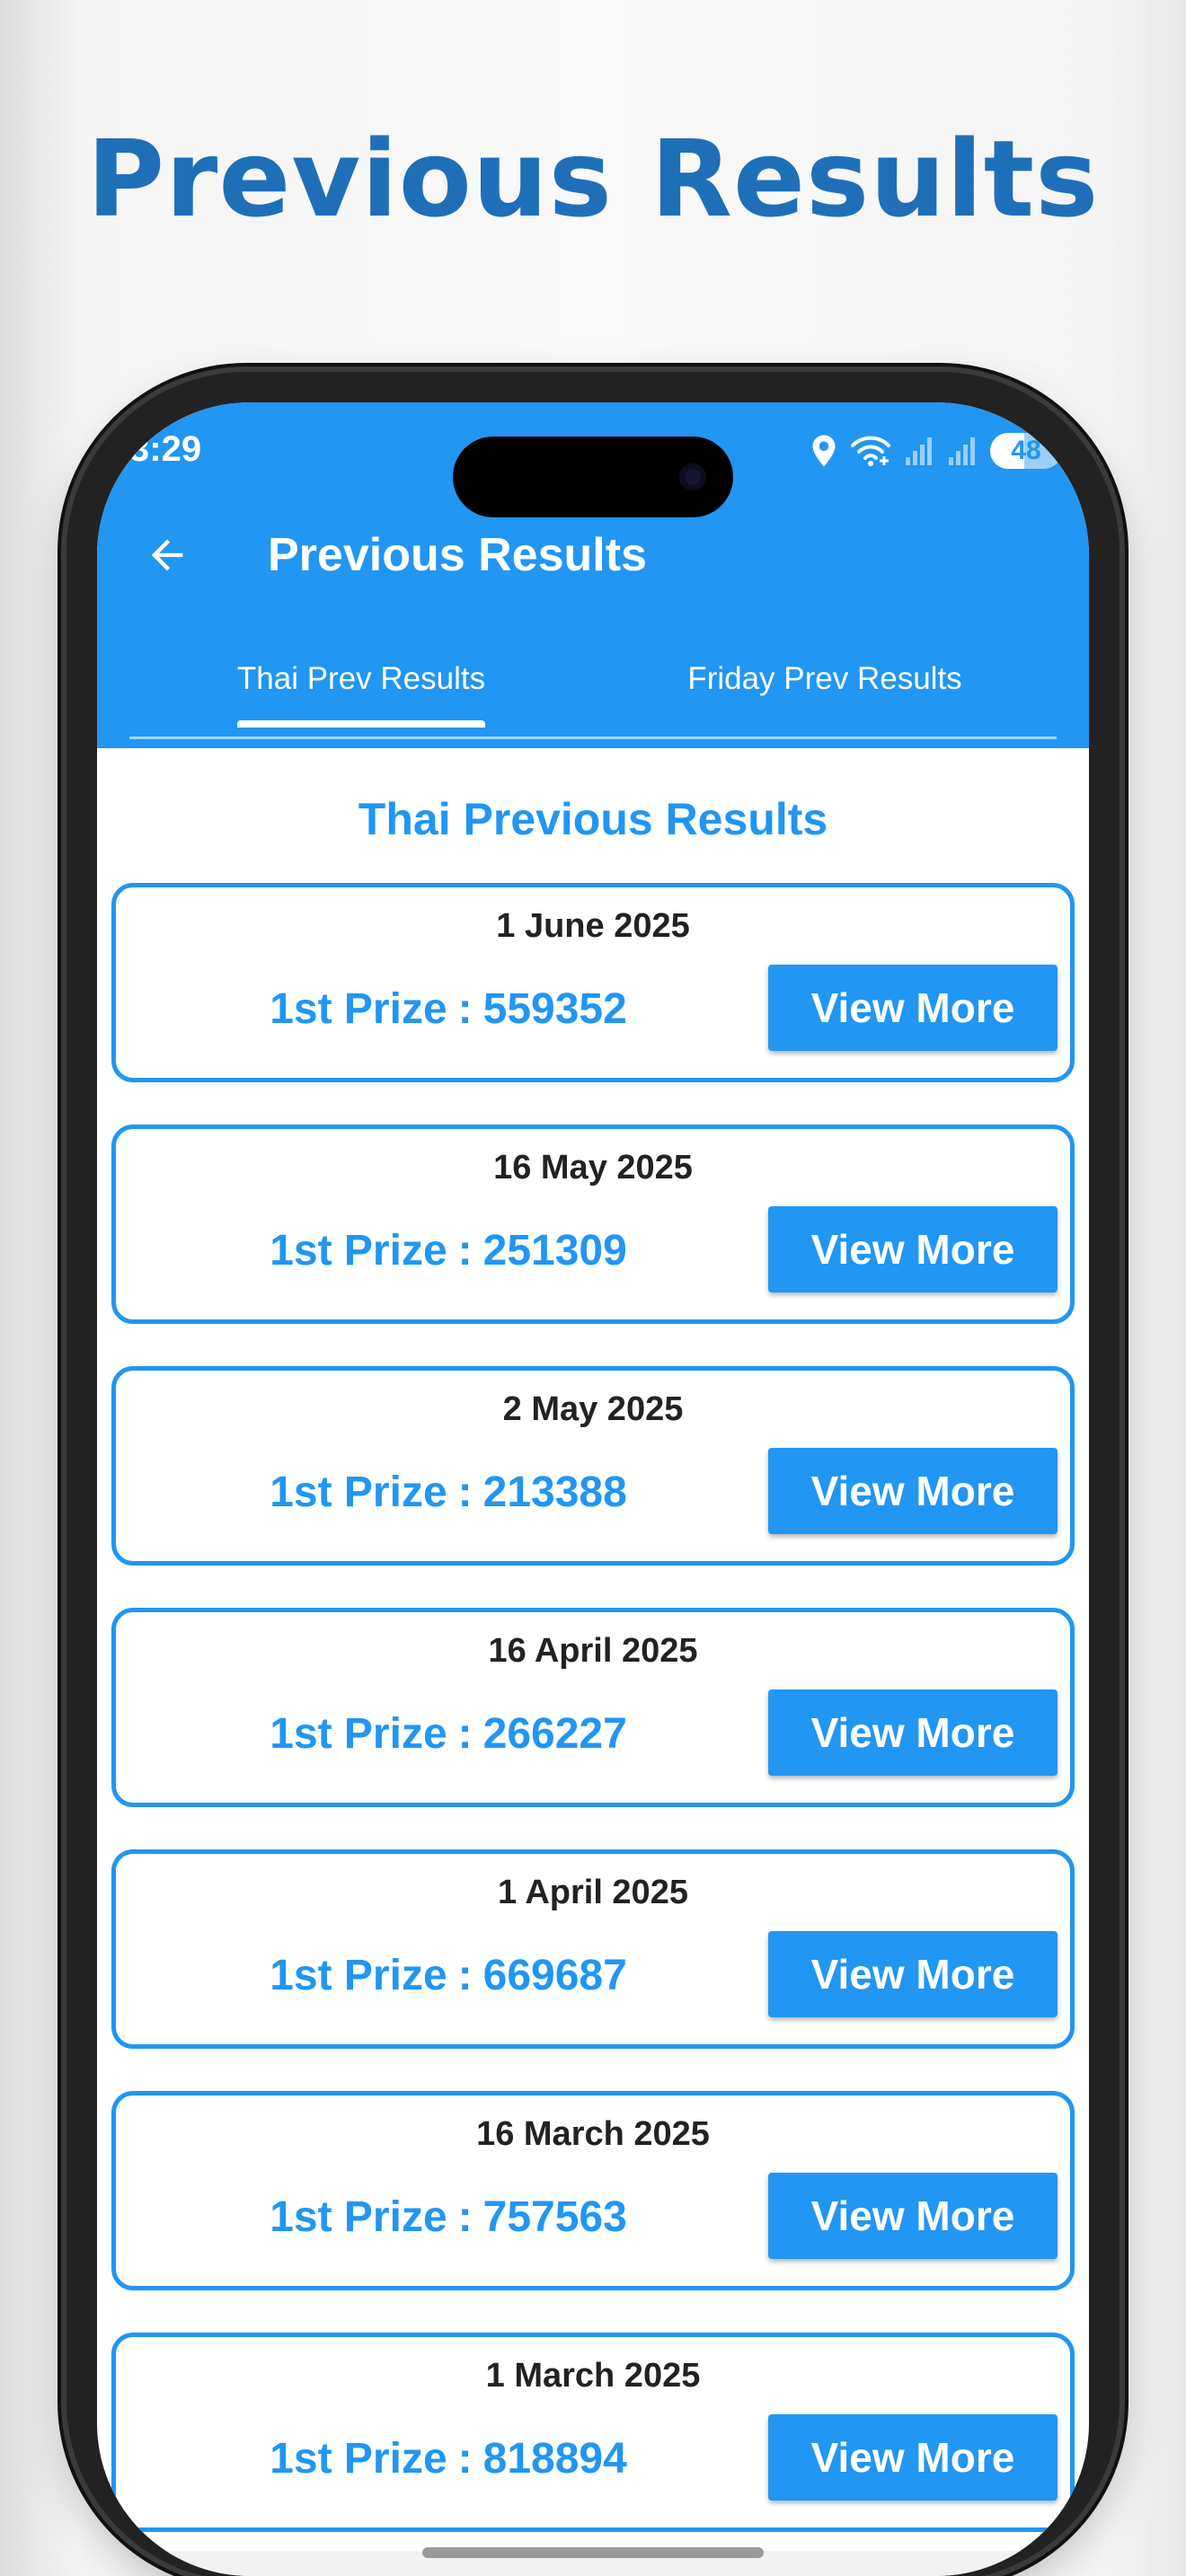 The height and width of the screenshot is (2576, 1186). What do you see at coordinates (870, 451) in the screenshot?
I see `wifi-icon` at bounding box center [870, 451].